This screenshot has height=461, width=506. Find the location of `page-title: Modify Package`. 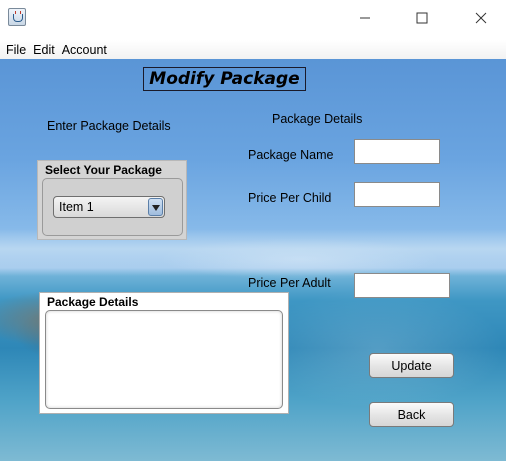

page-title: Modify Package is located at coordinates (224, 79).